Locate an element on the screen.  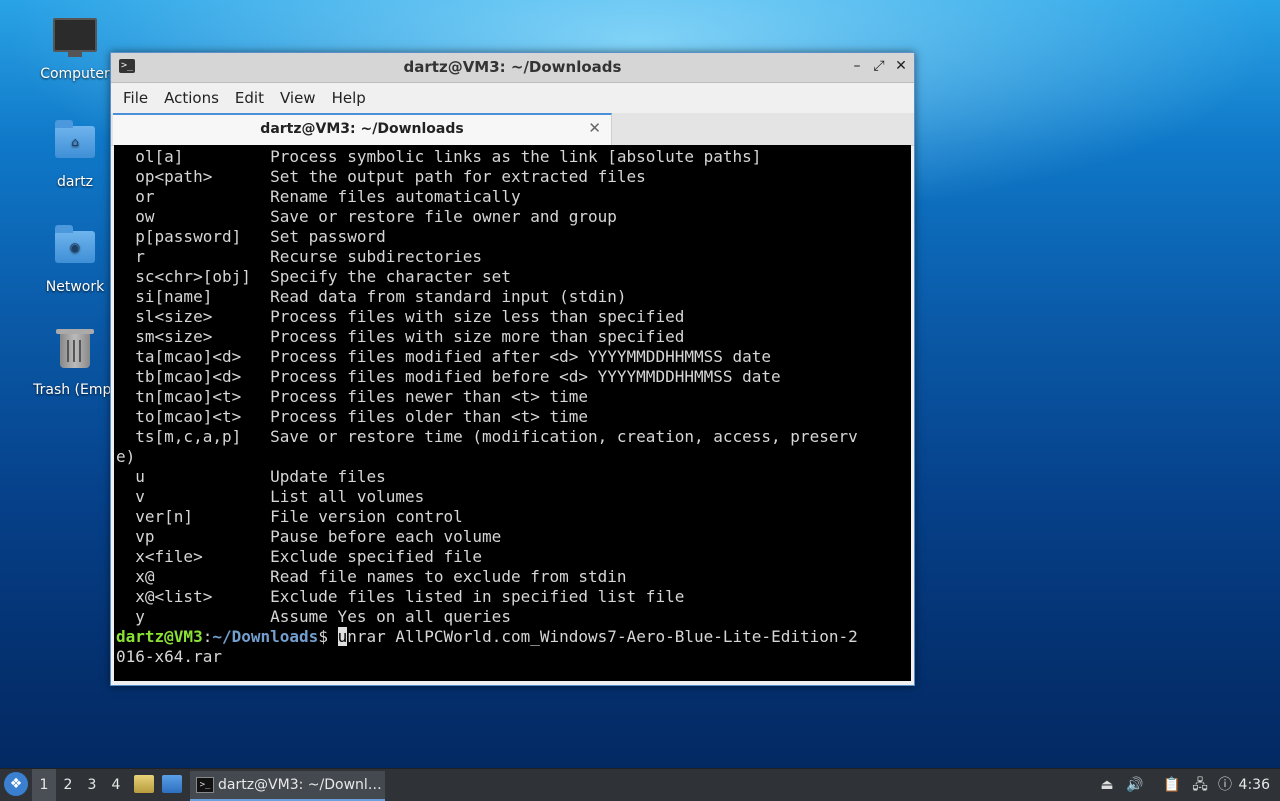
menu-view: View is located at coordinates (298, 98).